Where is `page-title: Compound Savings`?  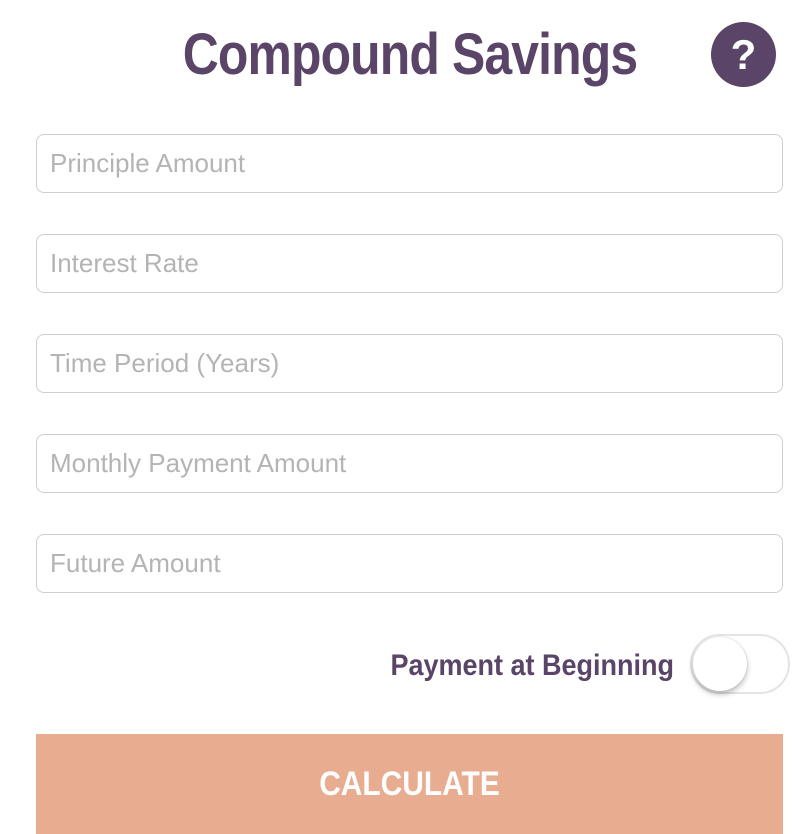
page-title: Compound Savings is located at coordinates (410, 54).